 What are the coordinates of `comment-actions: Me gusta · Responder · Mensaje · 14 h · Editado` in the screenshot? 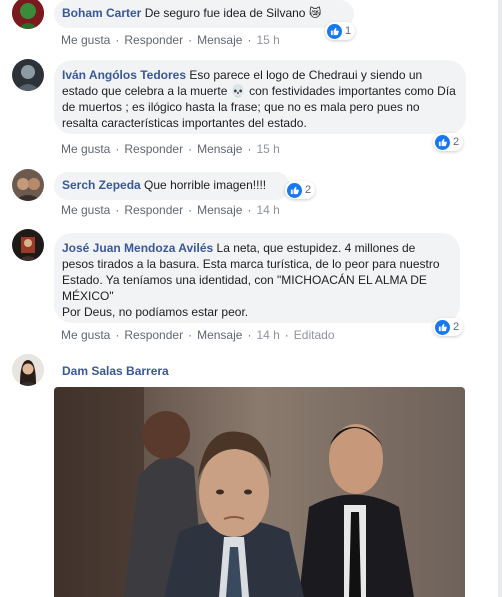 It's located at (198, 335).